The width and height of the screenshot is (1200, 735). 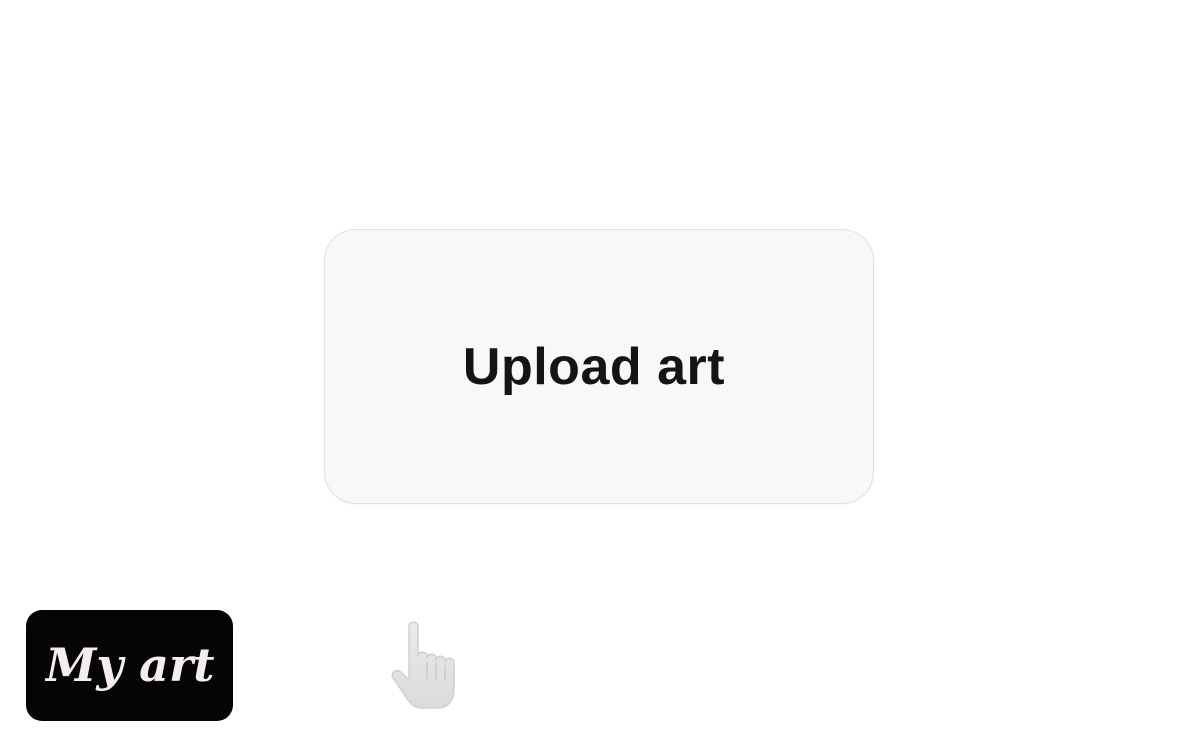 I want to click on hand-pointer-icon, so click(x=423, y=665).